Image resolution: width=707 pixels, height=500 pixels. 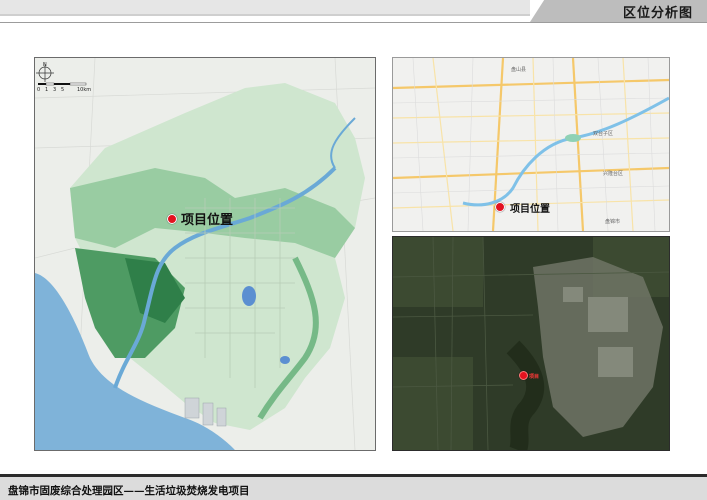 I want to click on header-bar, so click(x=265, y=8).